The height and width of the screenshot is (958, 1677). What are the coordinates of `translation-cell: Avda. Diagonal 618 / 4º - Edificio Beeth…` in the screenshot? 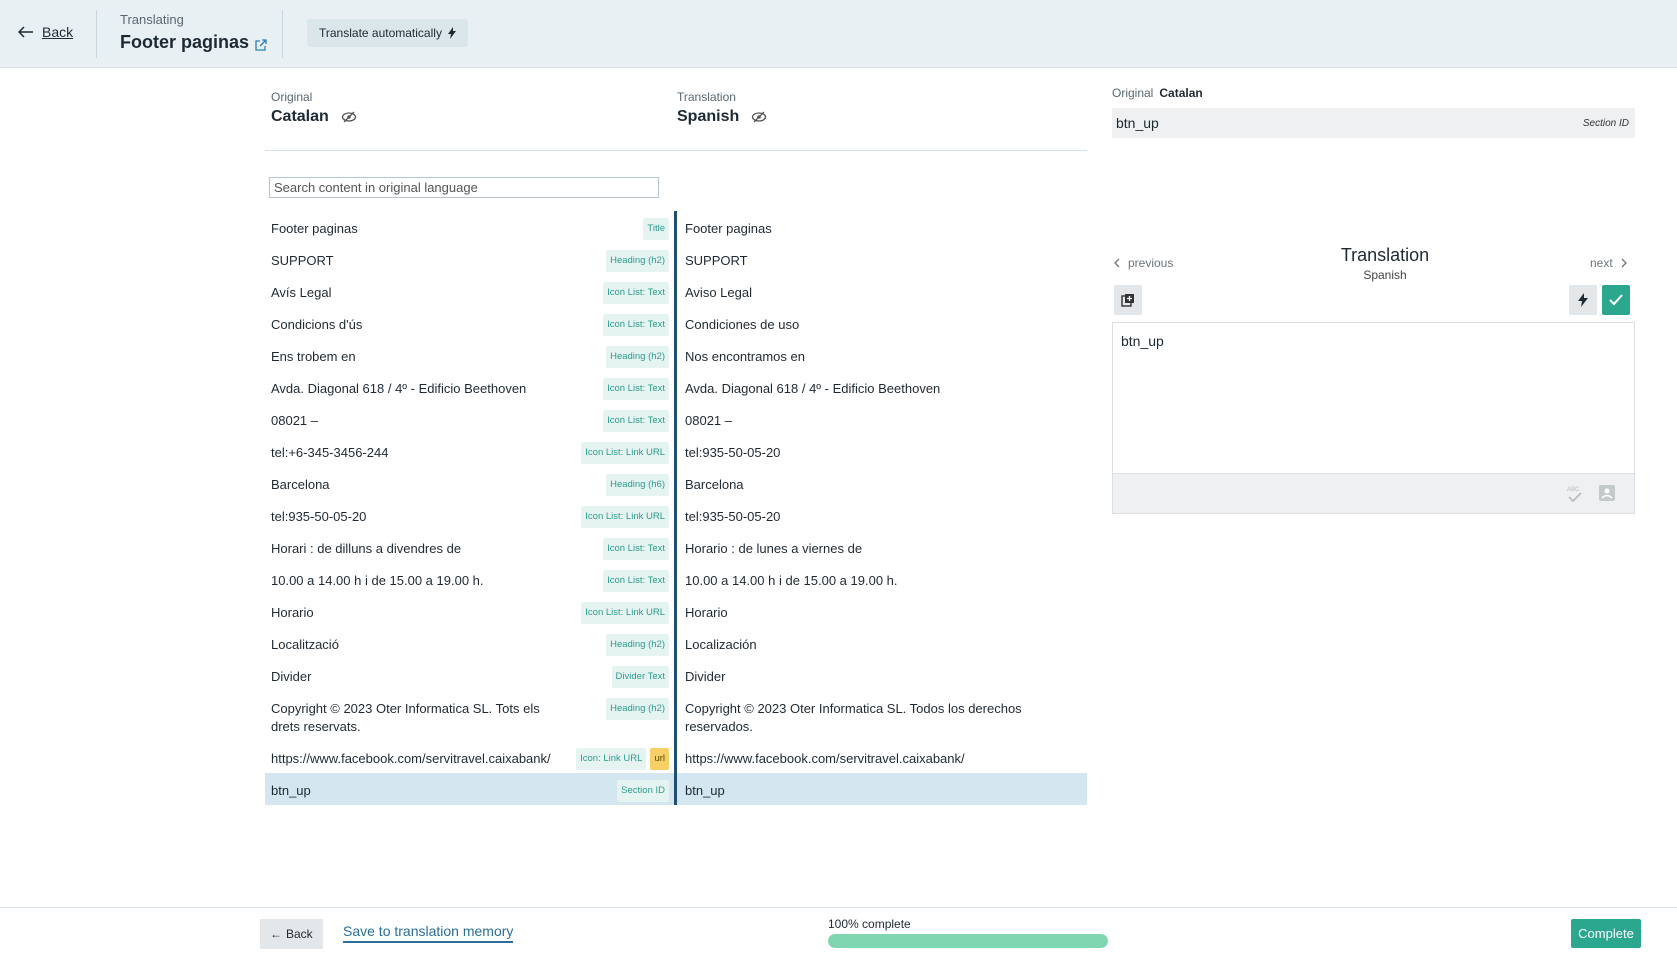 It's located at (882, 387).